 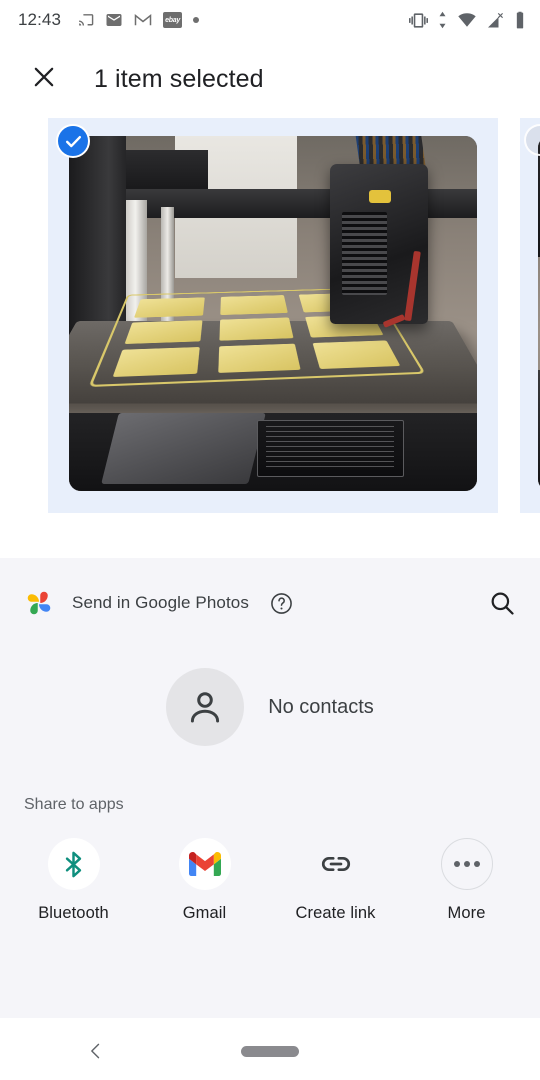 I want to click on share-target-label: Gmail, so click(x=204, y=913).